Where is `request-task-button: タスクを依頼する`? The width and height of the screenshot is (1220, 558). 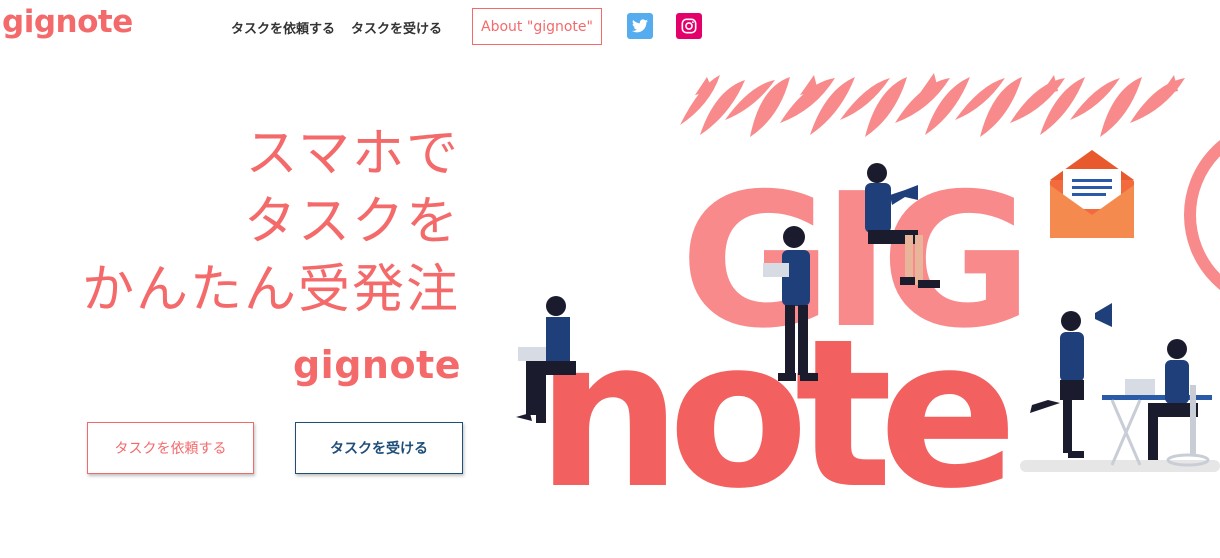
request-task-button: タスクを依頼する is located at coordinates (170, 448).